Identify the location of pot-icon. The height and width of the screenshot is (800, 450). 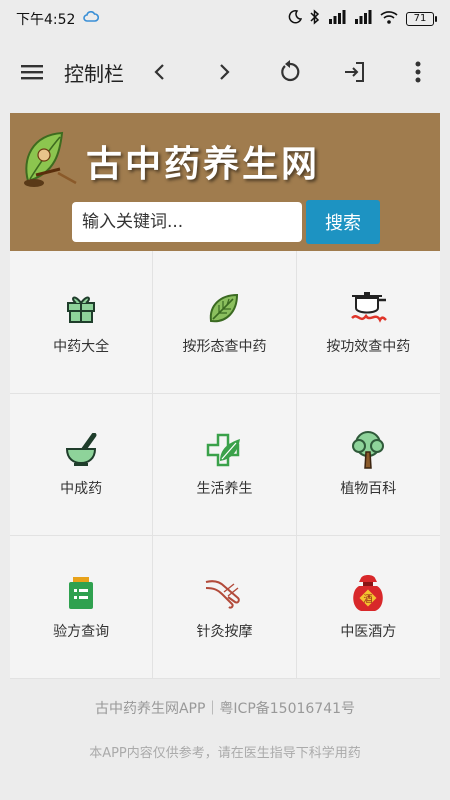
(368, 308).